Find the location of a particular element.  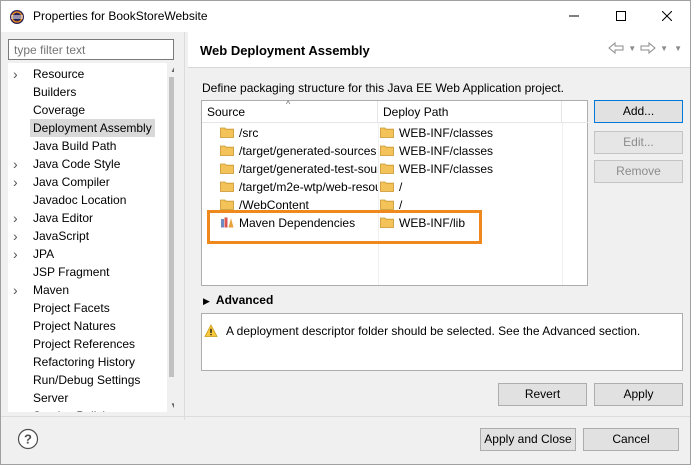

tree-item: › Java Compiler is located at coordinates (84, 182).